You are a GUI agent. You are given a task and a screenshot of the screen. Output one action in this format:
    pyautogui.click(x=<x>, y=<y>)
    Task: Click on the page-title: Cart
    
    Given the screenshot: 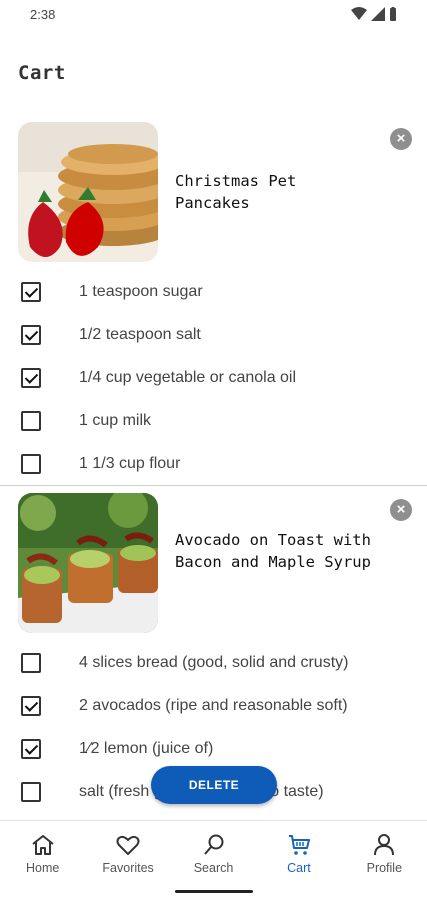 What is the action you would take?
    pyautogui.click(x=42, y=73)
    